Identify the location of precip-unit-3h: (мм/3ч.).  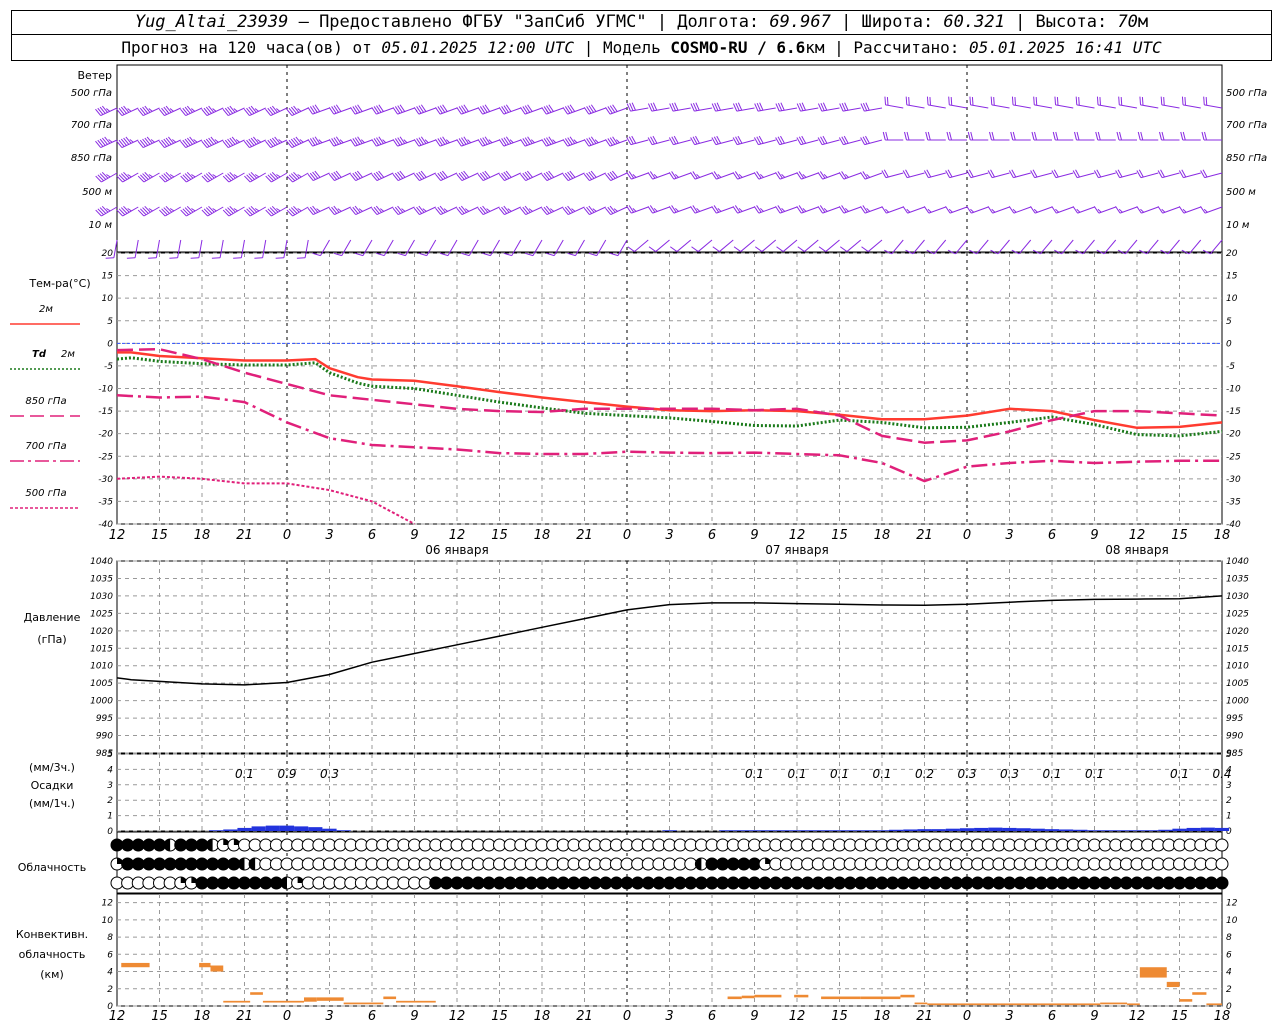
(52, 767).